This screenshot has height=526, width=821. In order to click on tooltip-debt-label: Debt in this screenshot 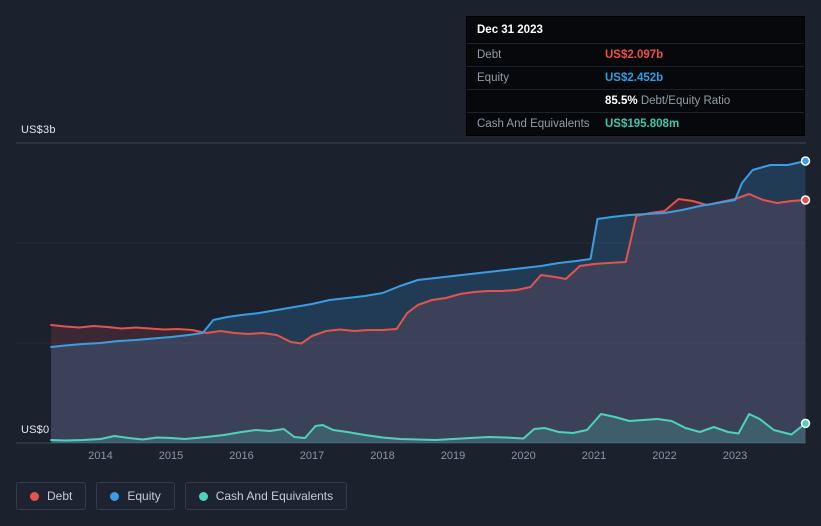, I will do `click(489, 55)`.